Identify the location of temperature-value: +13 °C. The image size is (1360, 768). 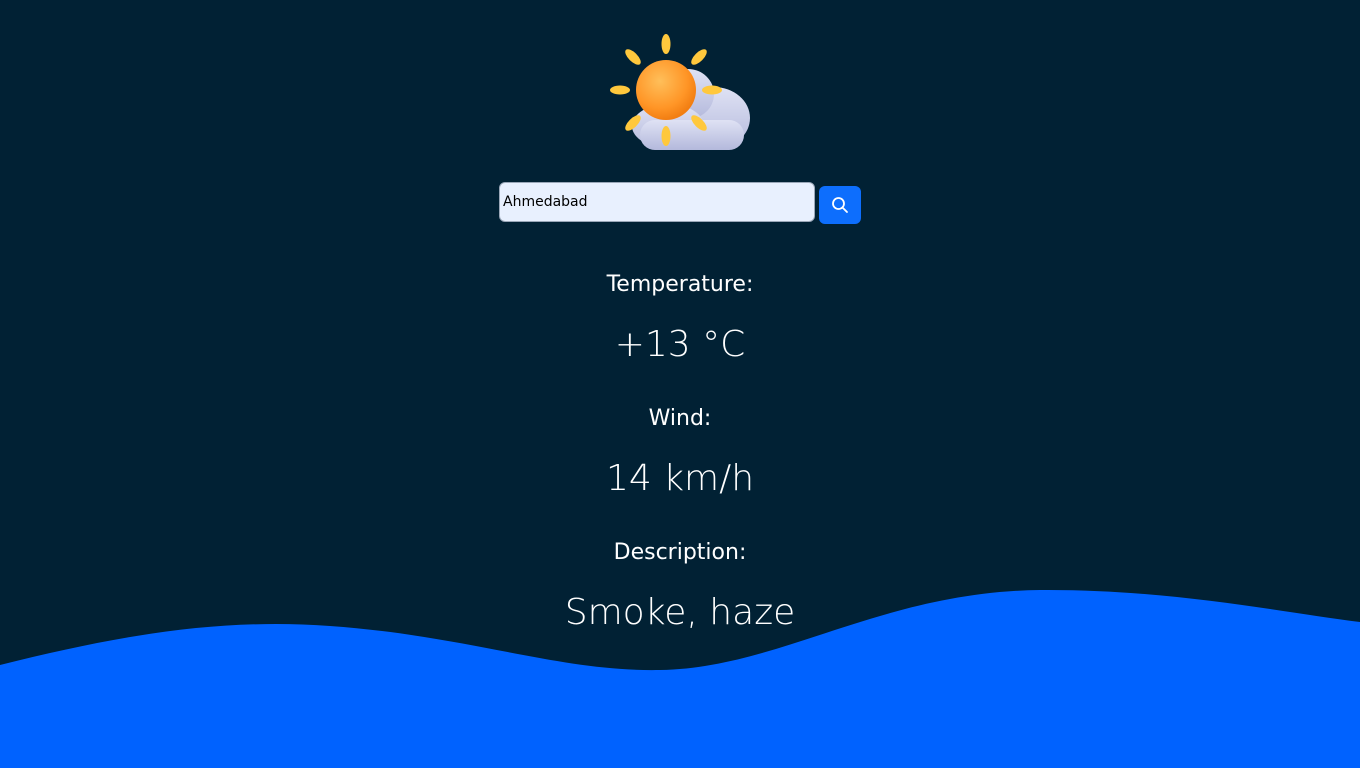
(680, 344).